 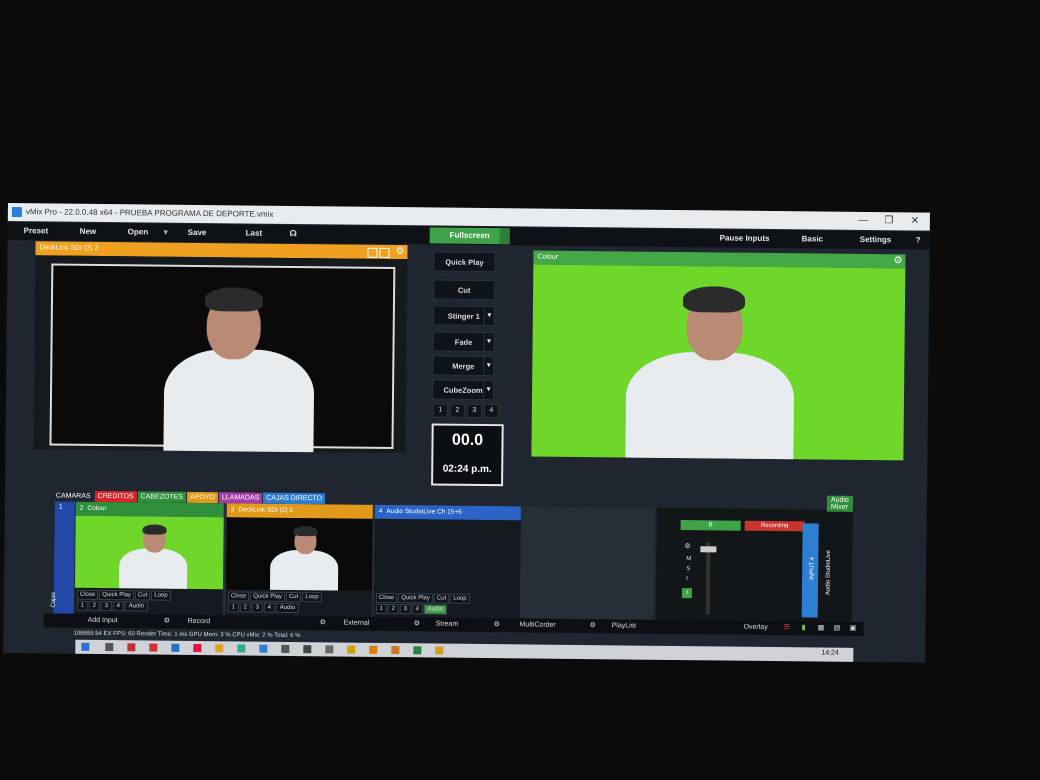 What do you see at coordinates (918, 240) in the screenshot?
I see `menu-help: ?` at bounding box center [918, 240].